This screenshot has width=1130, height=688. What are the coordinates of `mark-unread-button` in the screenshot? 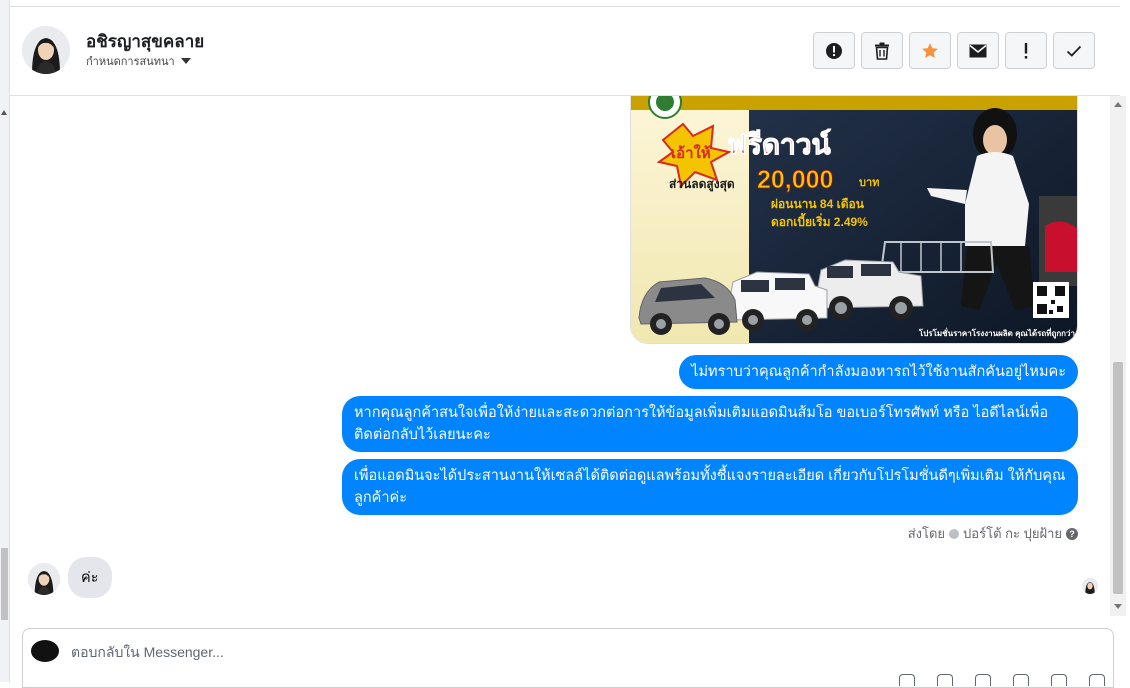 It's located at (978, 50).